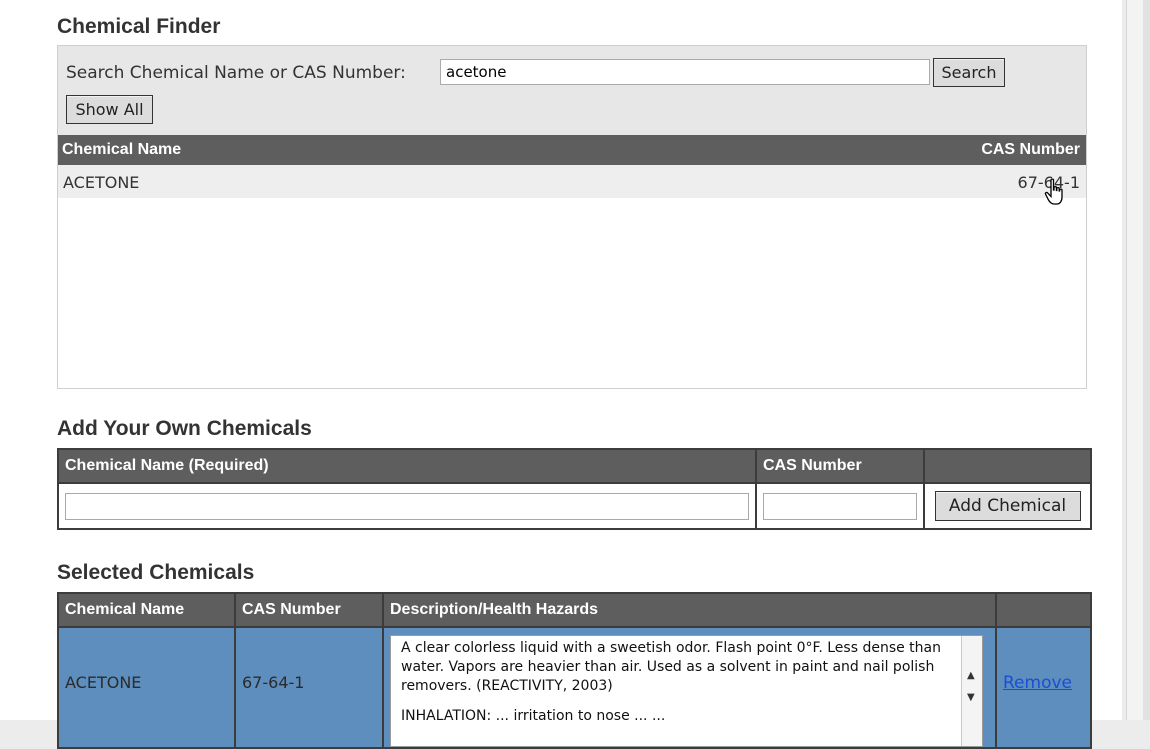 This screenshot has height=749, width=1150. What do you see at coordinates (572, 150) in the screenshot?
I see `results-header: Chemical Name CAS Number` at bounding box center [572, 150].